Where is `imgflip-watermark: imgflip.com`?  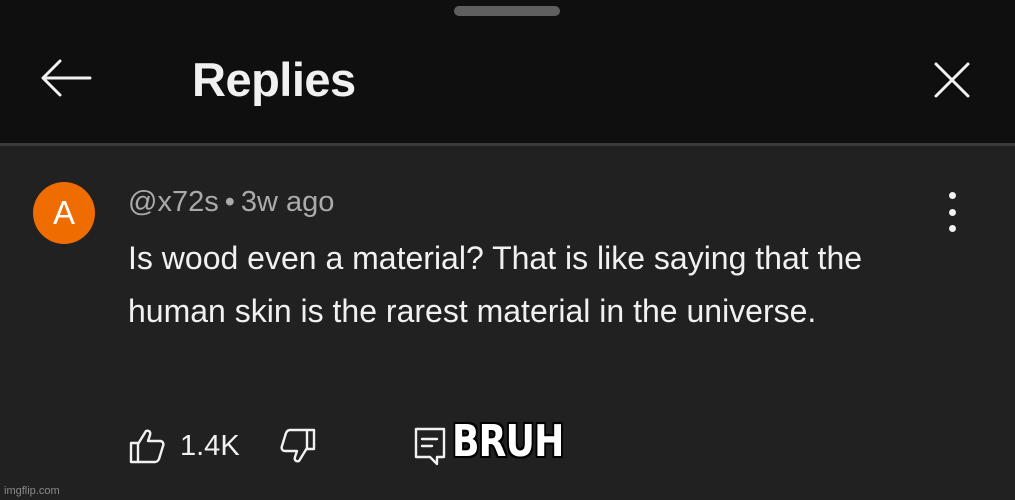
imgflip-watermark: imgflip.com is located at coordinates (32, 491).